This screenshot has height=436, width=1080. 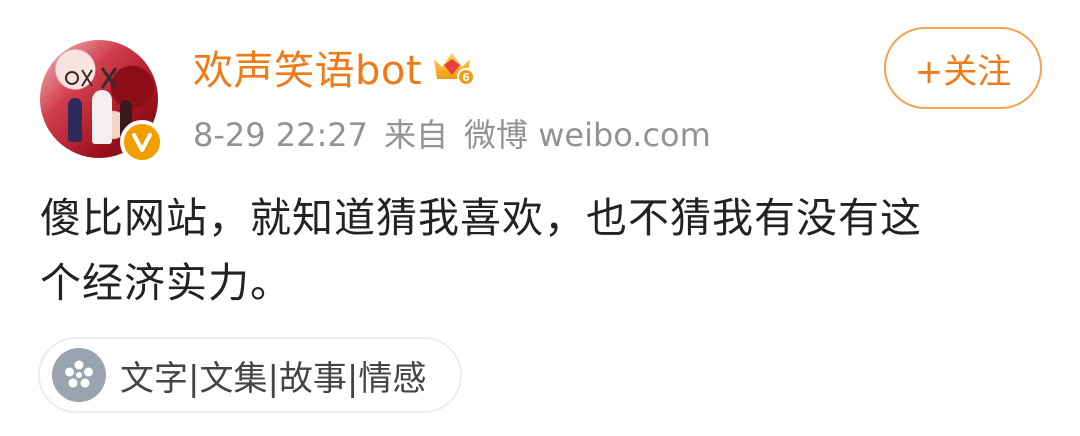 I want to click on post-time: 8-29 22:27, so click(x=281, y=135).